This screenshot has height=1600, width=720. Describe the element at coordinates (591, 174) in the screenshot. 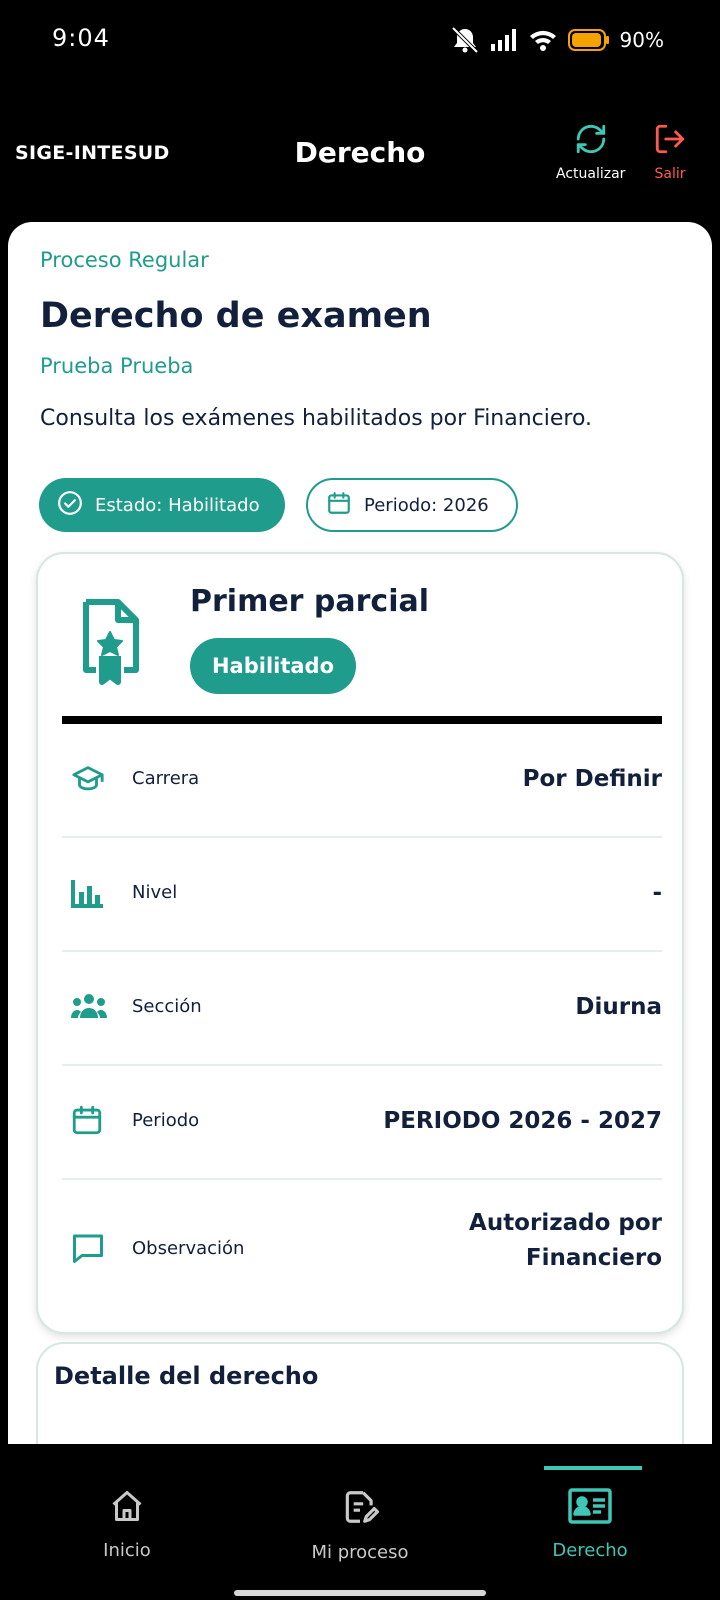

I see `refresh-label: Actualizar` at that location.